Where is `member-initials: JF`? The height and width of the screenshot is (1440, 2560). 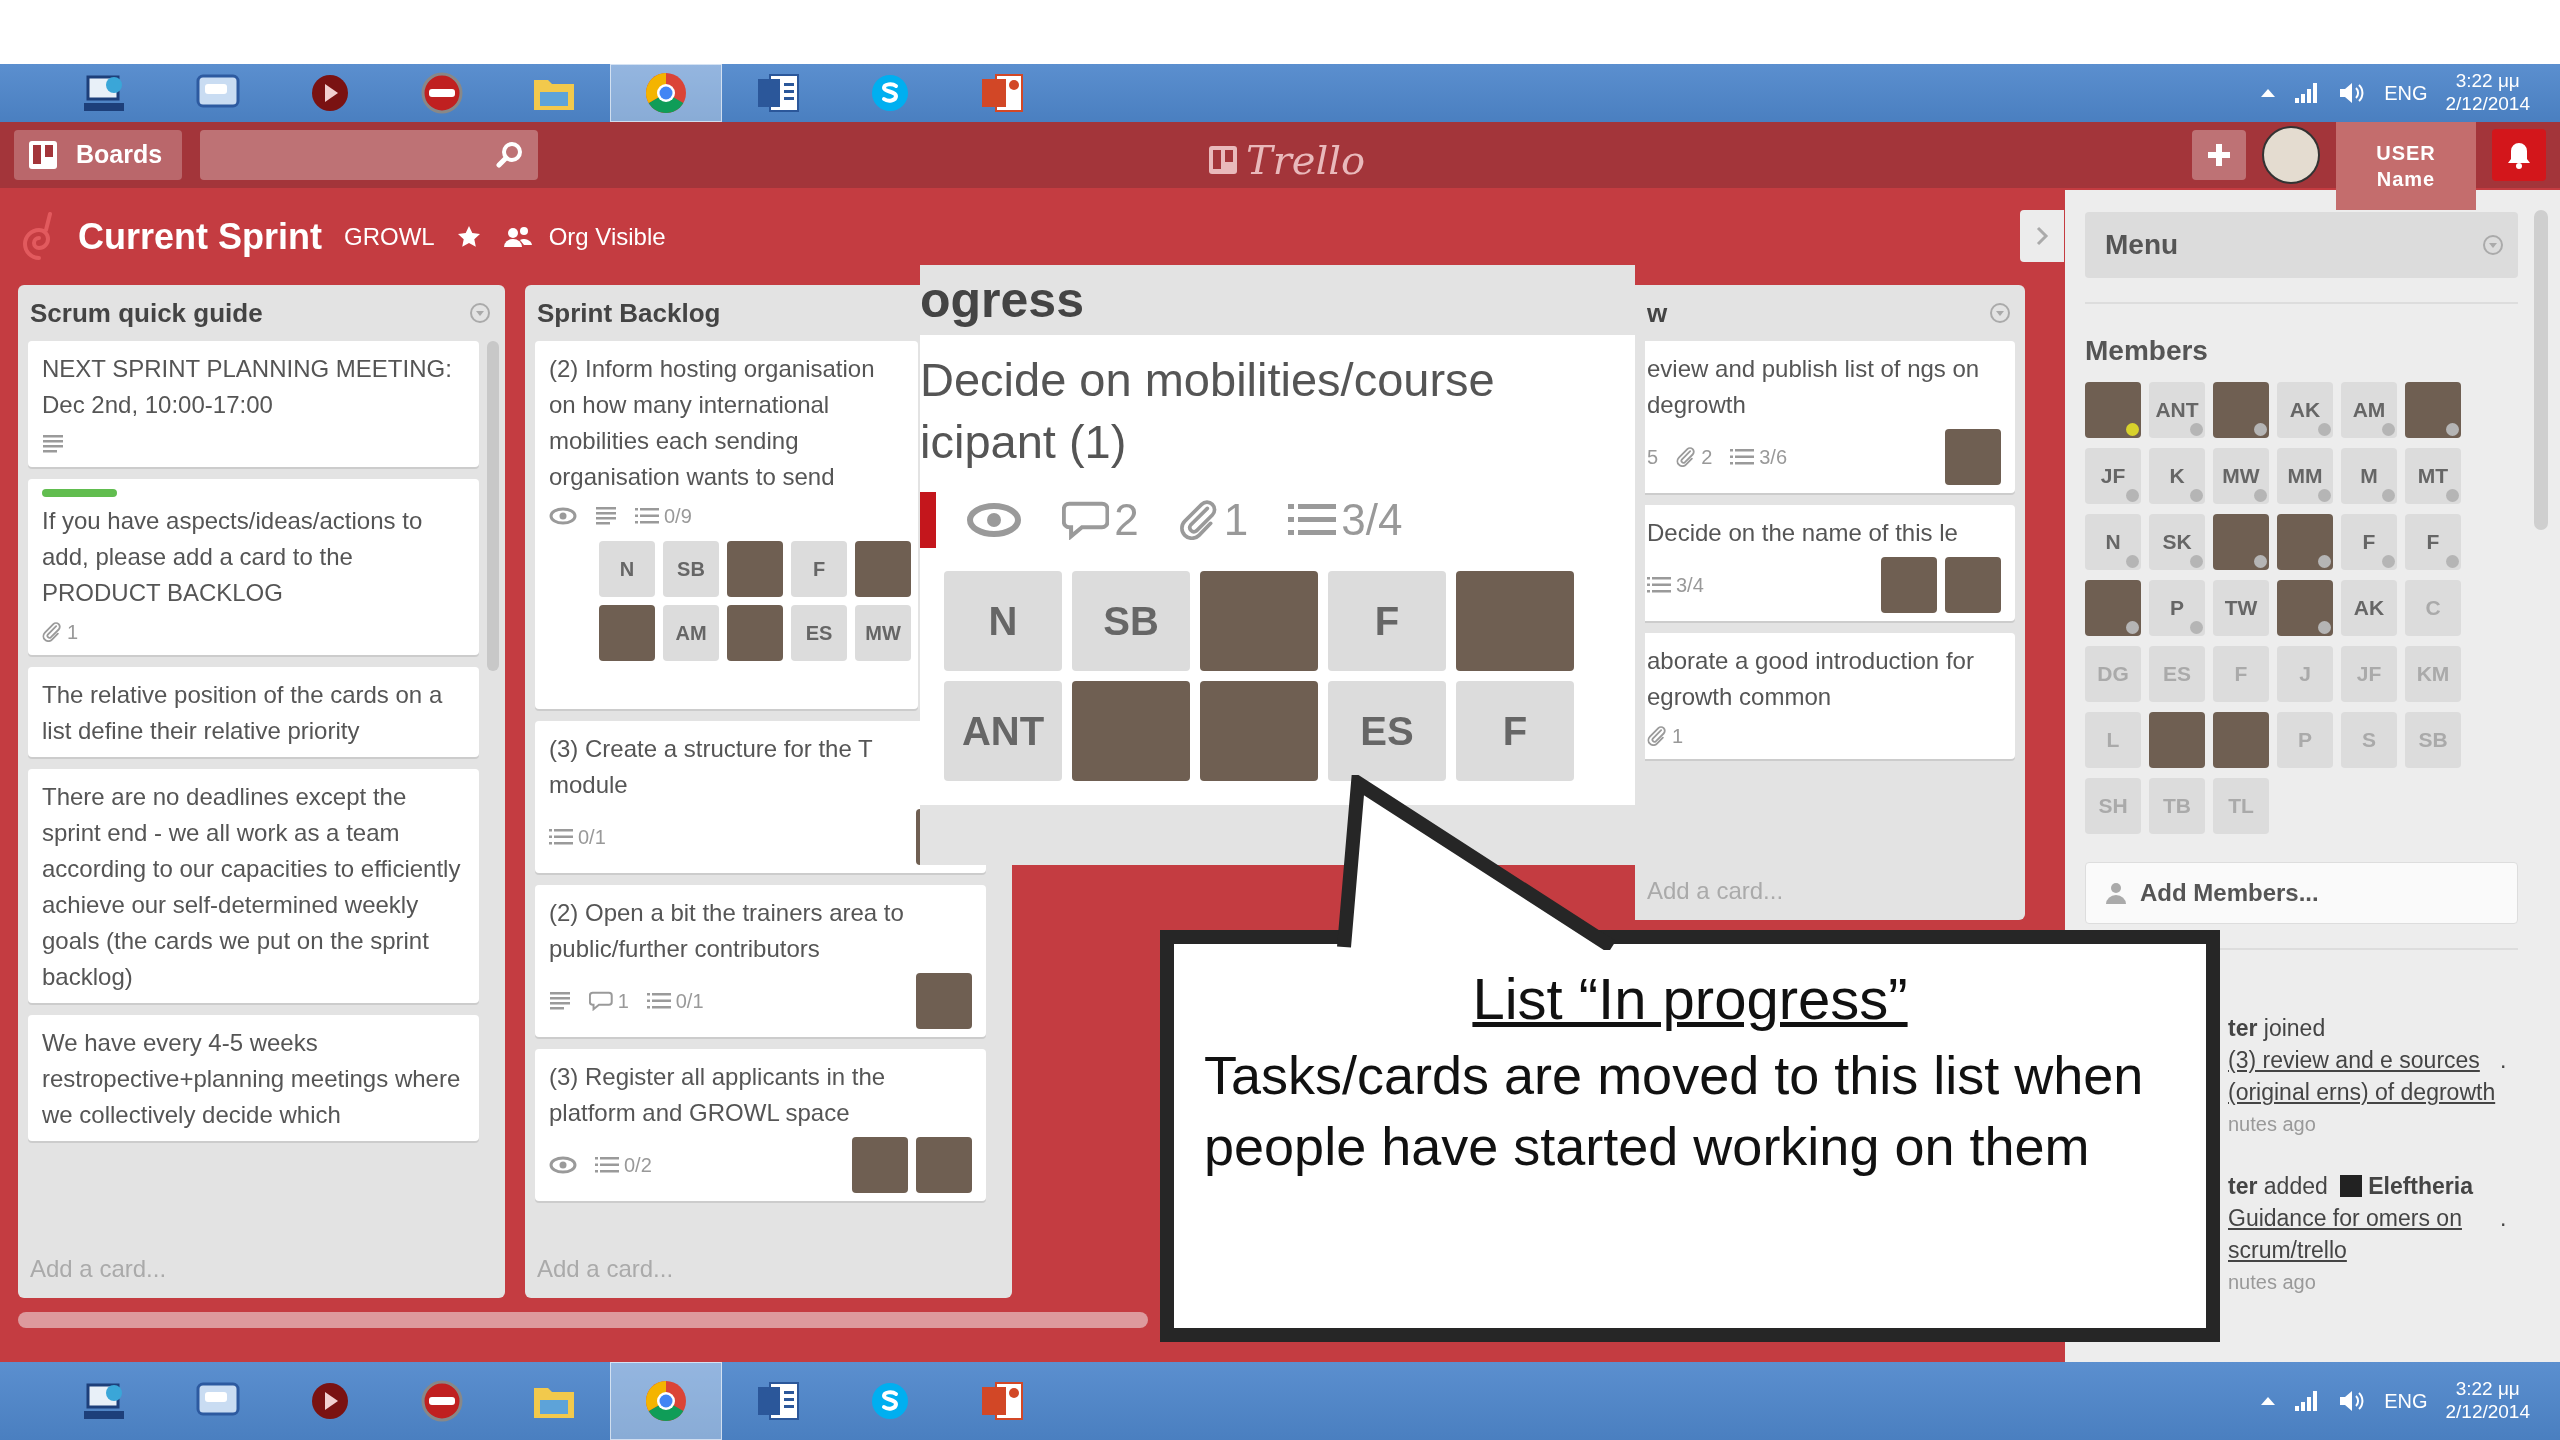
member-initials: JF is located at coordinates (2113, 476).